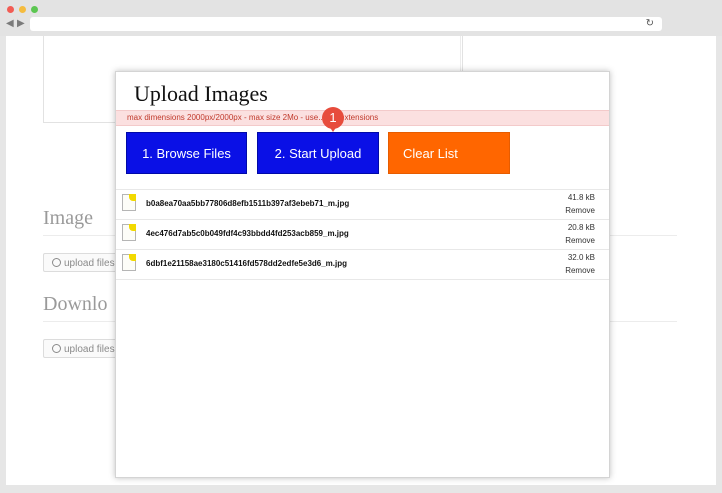 The width and height of the screenshot is (722, 493). I want to click on browse-files-button: 1. Browse Files, so click(186, 153).